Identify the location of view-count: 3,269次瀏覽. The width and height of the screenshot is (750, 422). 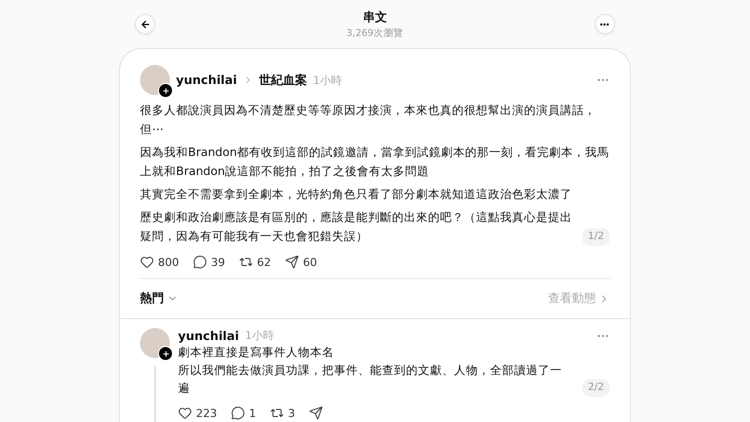
(375, 33).